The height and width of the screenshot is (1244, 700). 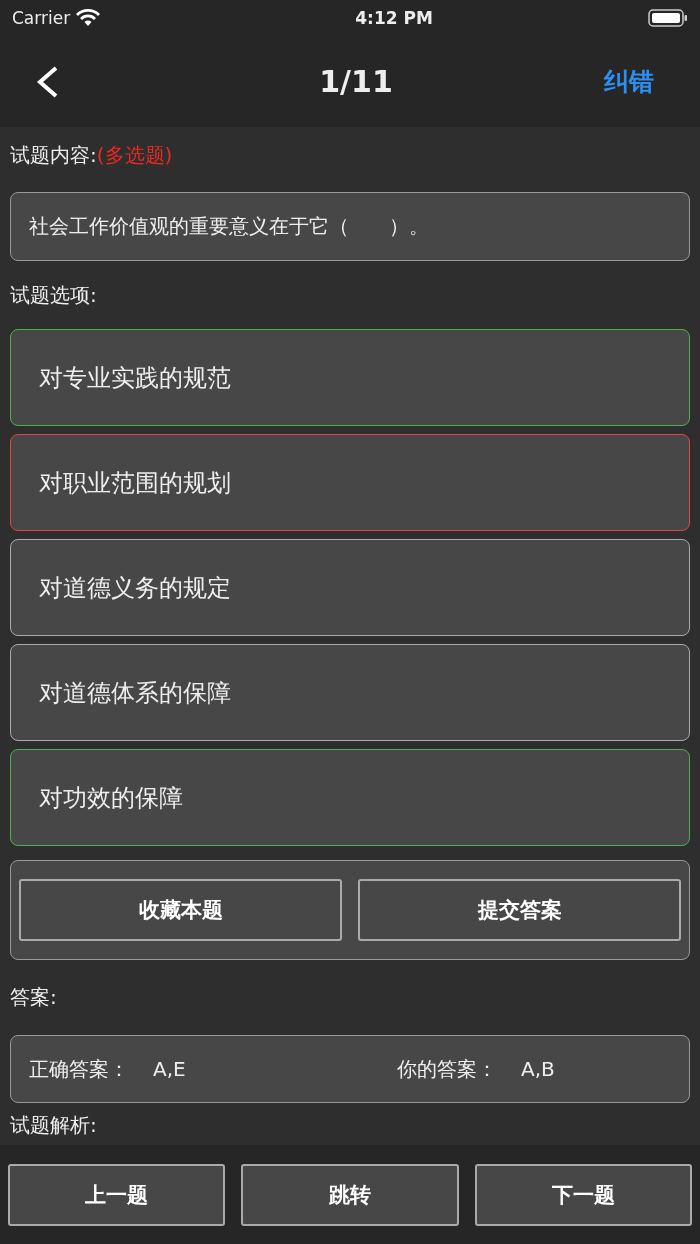 I want to click on section-label: 试题选项:, so click(x=53, y=295).